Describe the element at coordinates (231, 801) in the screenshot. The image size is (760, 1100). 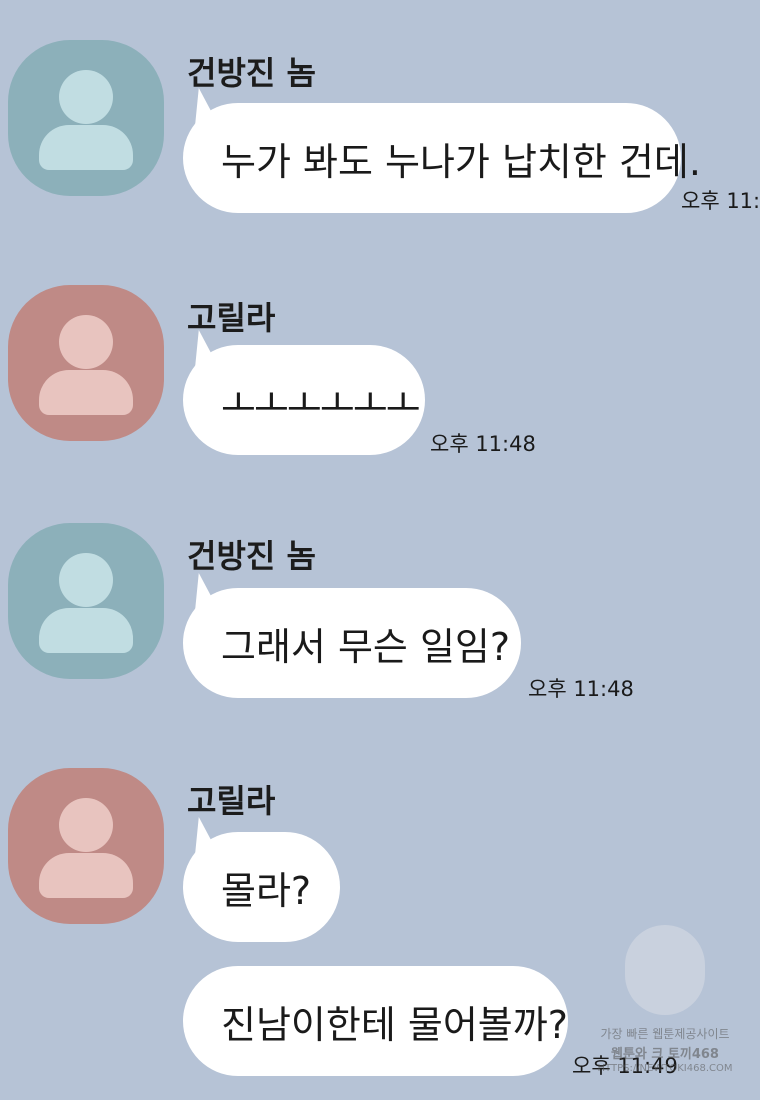
I see `sender-name: 고릴라` at that location.